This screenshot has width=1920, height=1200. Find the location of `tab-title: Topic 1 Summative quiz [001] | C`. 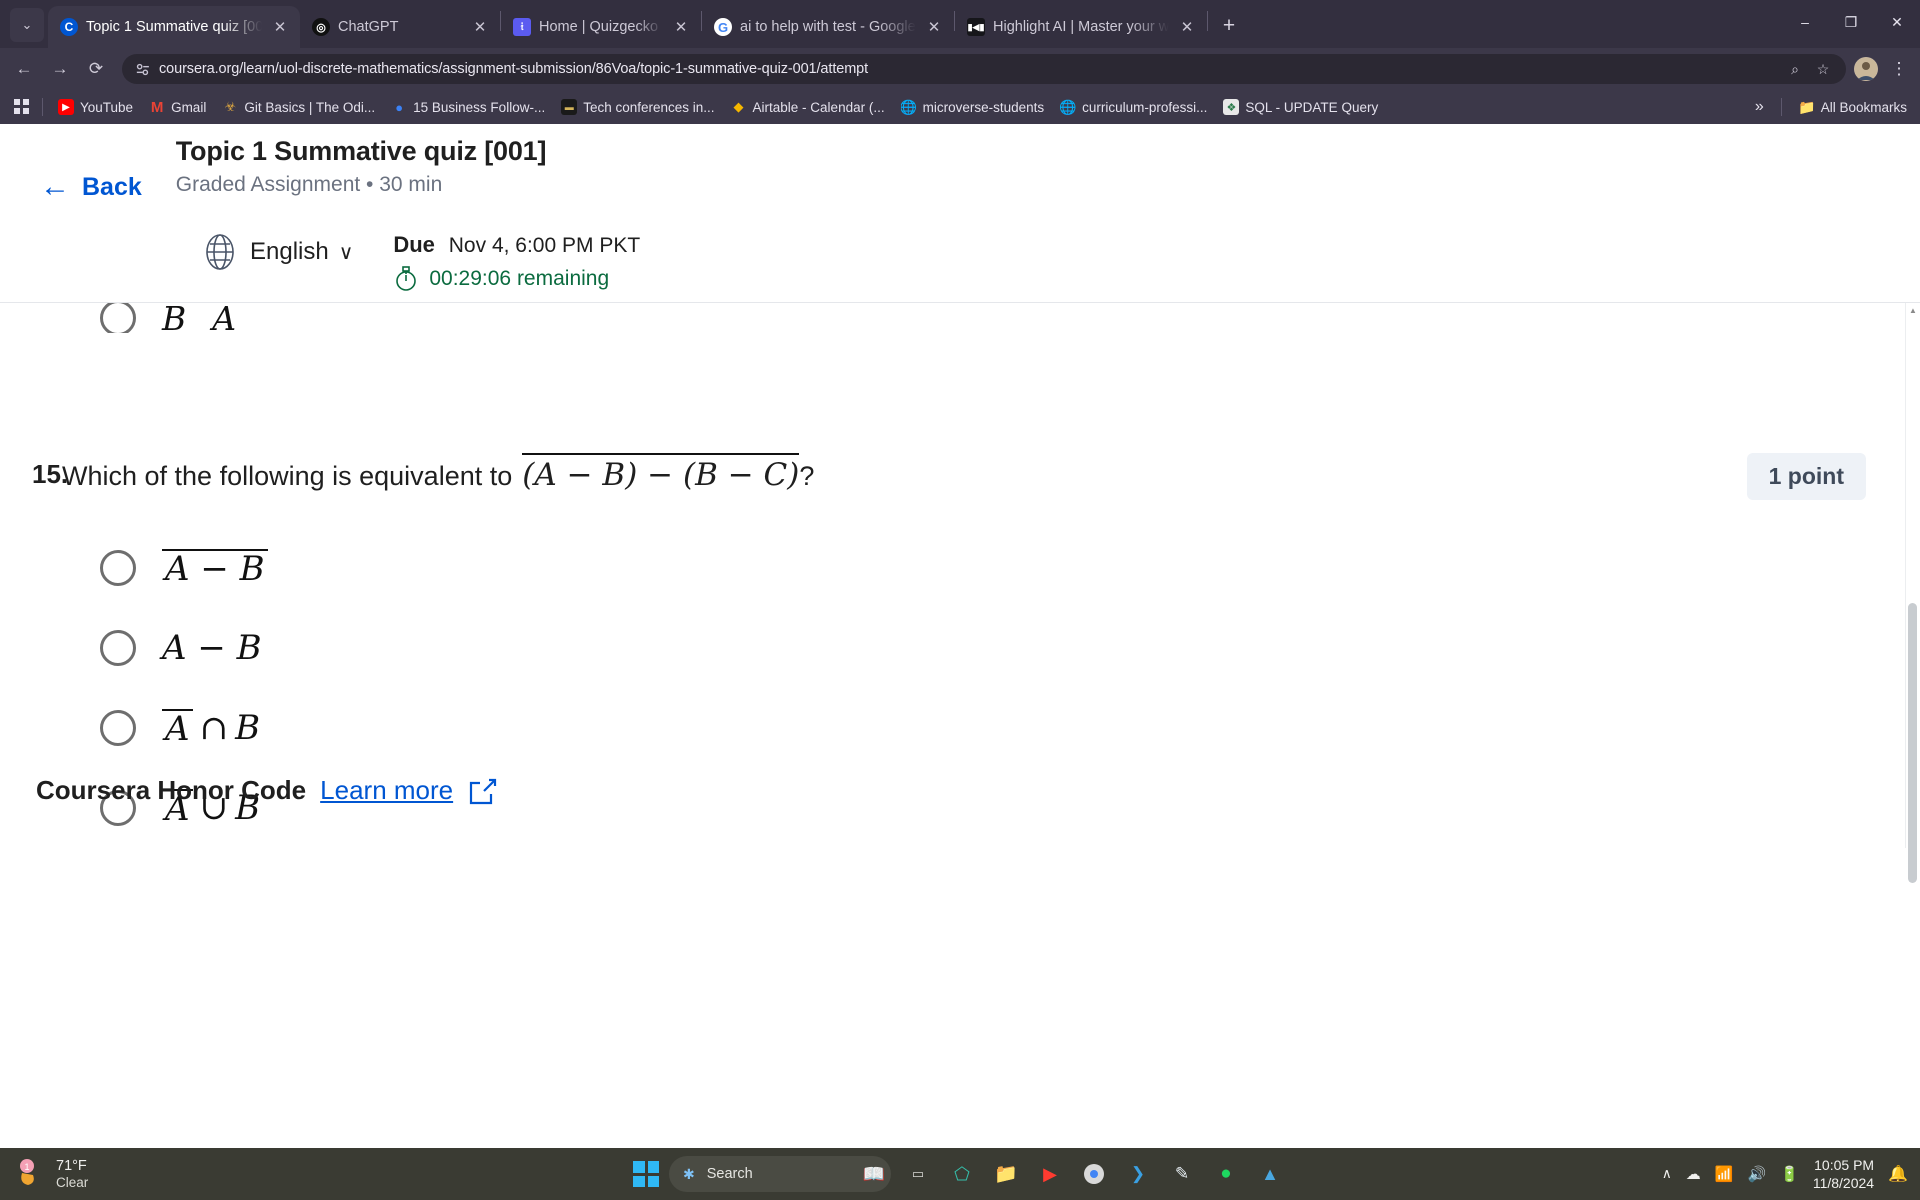

tab-title: Topic 1 Summative quiz [001] | C is located at coordinates (174, 27).